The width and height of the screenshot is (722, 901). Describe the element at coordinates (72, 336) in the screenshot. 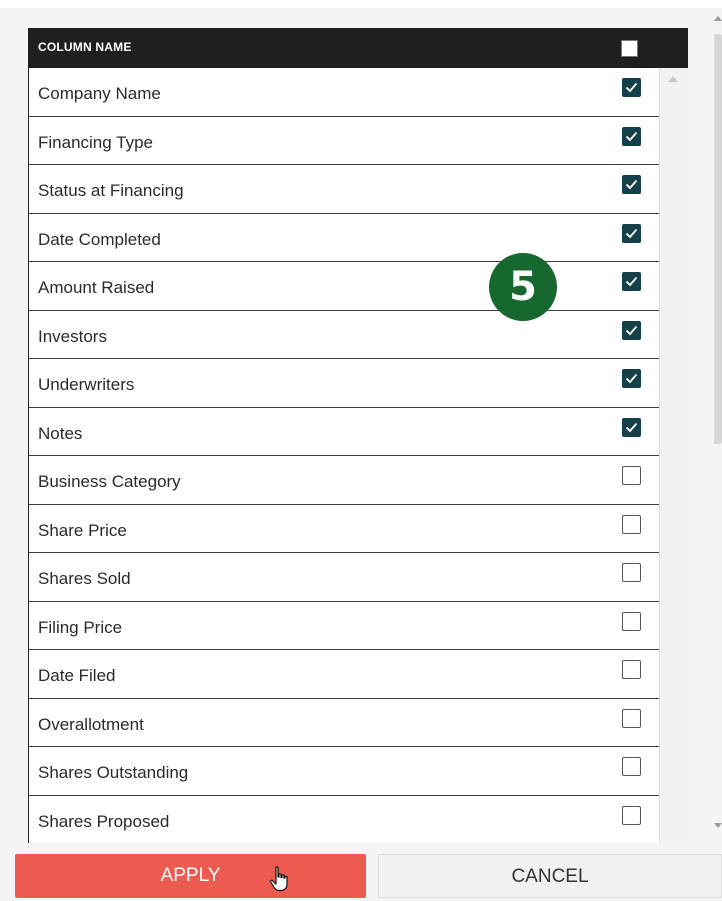

I see `column-row-label: Investors` at that location.